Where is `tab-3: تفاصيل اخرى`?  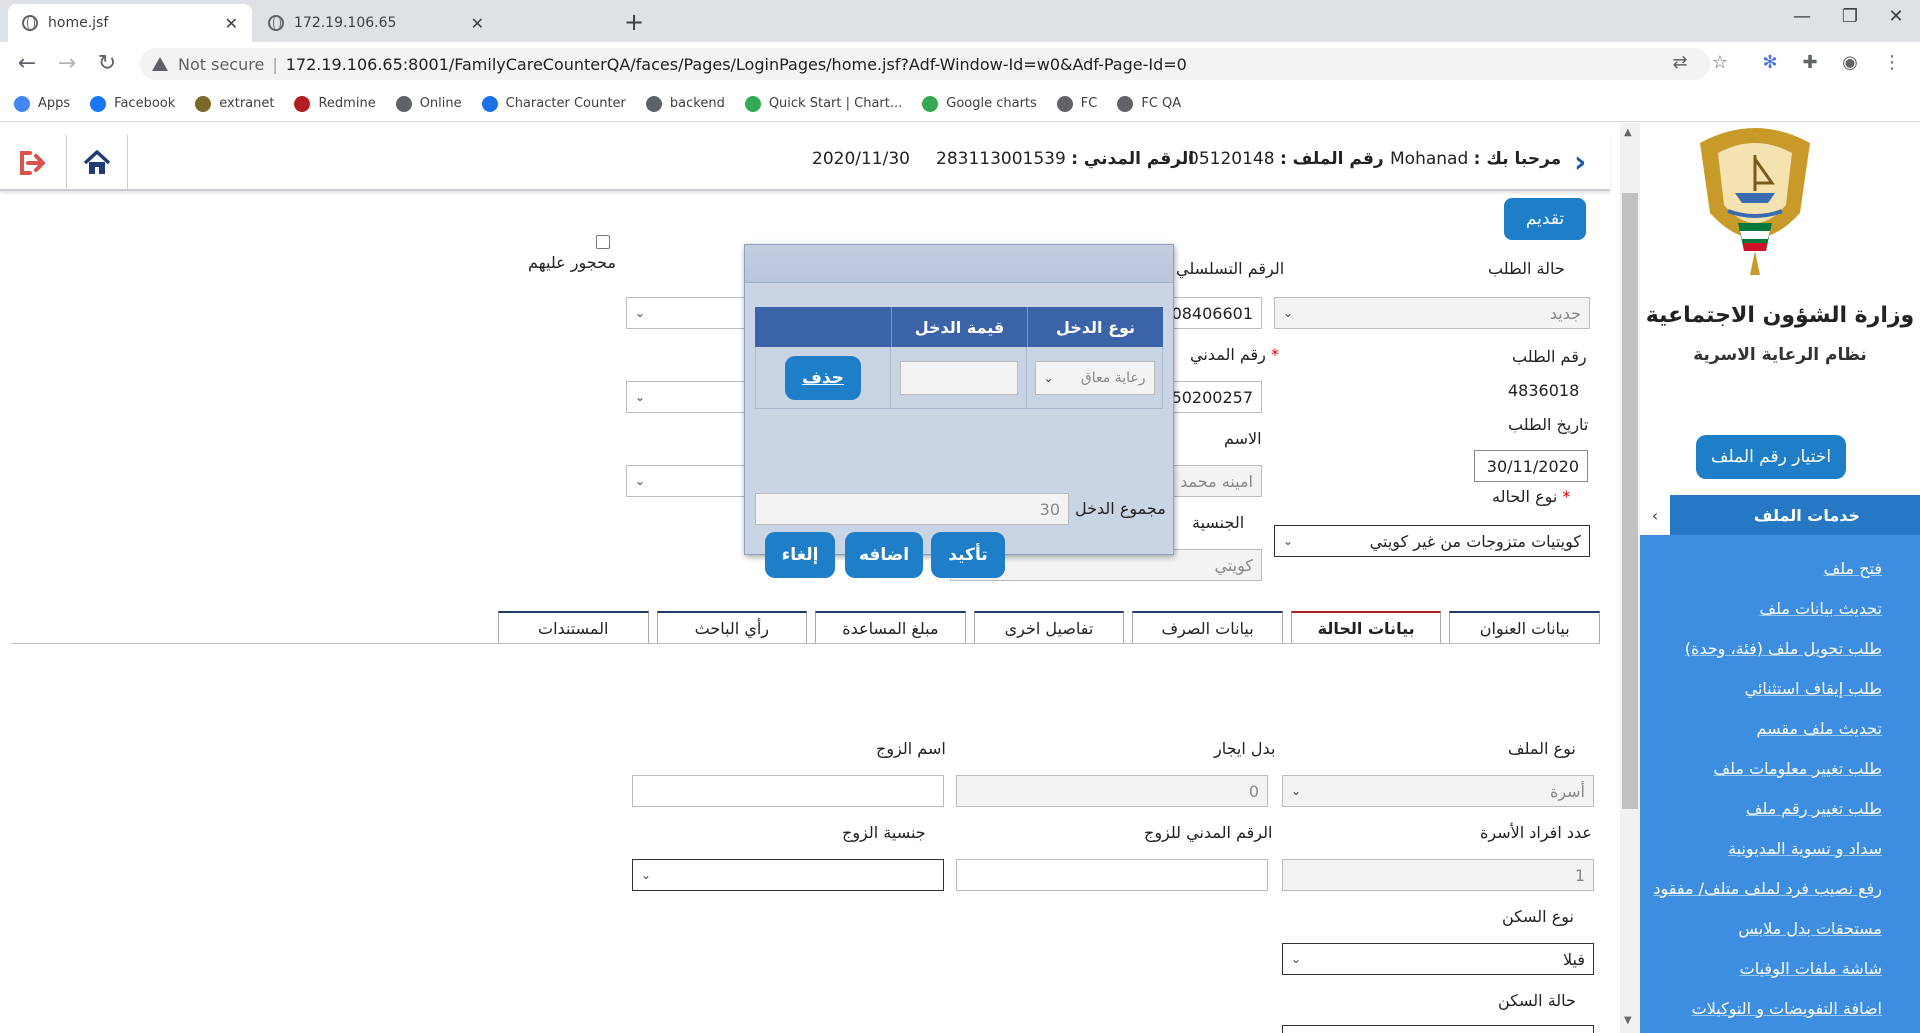
tab-3: تفاصيل اخرى is located at coordinates (1049, 627).